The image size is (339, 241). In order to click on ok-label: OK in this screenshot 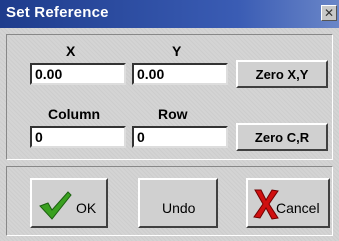, I will do `click(86, 208)`.